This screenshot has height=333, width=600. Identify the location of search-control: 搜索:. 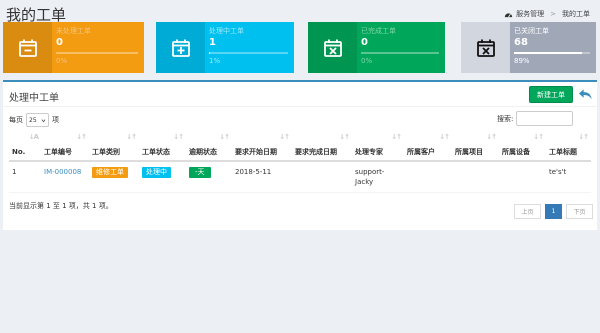
(535, 118).